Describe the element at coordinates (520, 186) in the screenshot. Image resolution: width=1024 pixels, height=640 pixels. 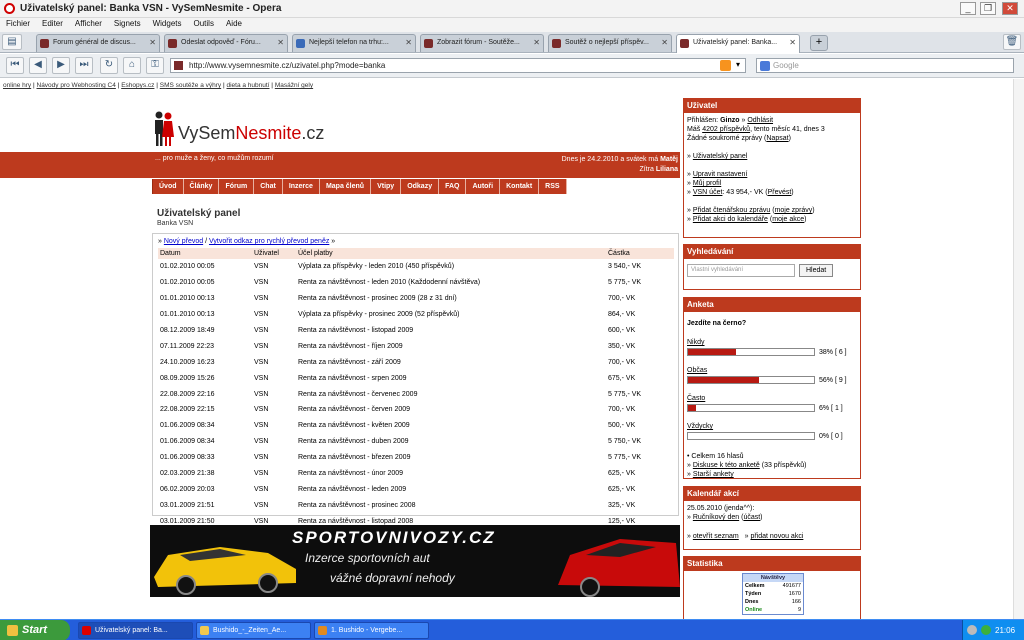
I see `nav-kontakt: Kontakt` at that location.